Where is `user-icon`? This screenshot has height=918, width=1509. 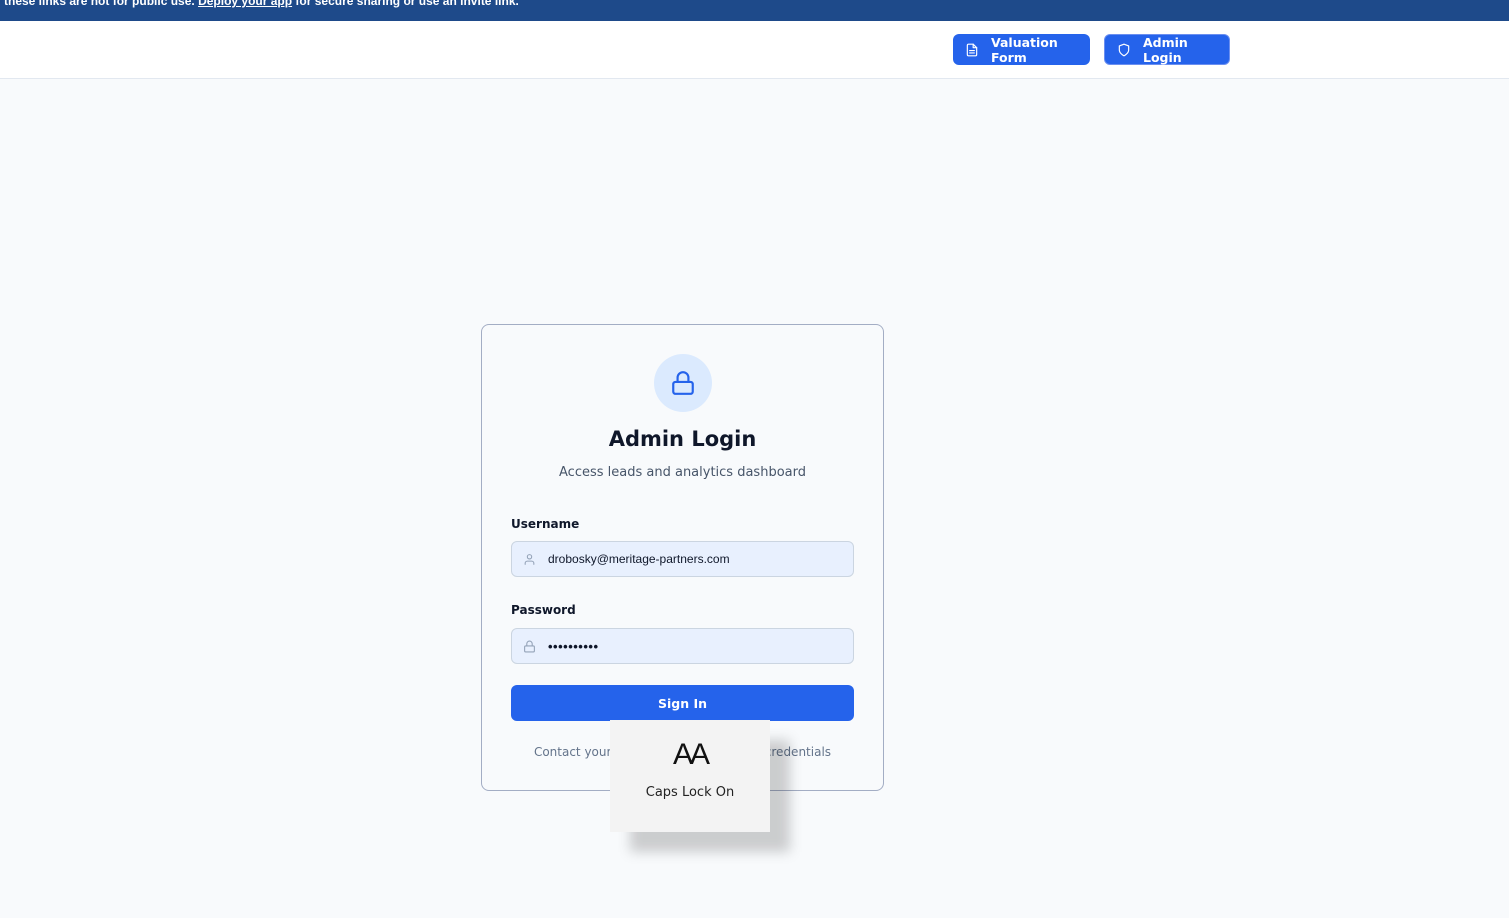
user-icon is located at coordinates (529, 559).